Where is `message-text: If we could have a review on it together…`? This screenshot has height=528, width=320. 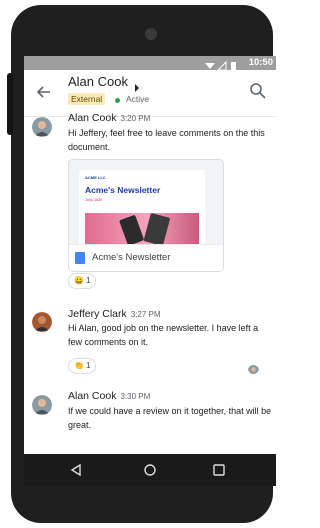 message-text: If we could have a review on it together… is located at coordinates (170, 418).